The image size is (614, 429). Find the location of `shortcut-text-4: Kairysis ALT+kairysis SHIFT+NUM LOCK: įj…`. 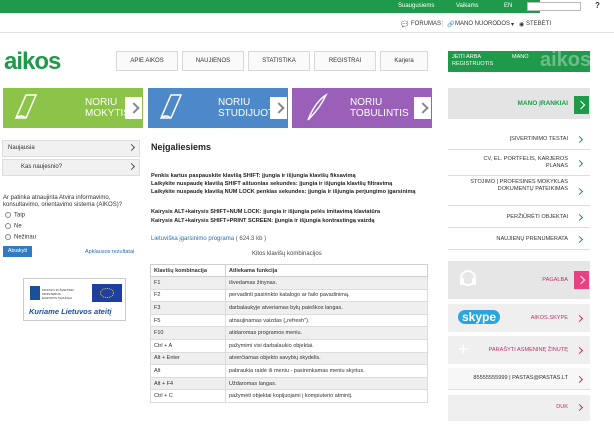

shortcut-text-4: Kairysis ALT+kairysis SHIFT+NUM LOCK: įj… is located at coordinates (266, 212).